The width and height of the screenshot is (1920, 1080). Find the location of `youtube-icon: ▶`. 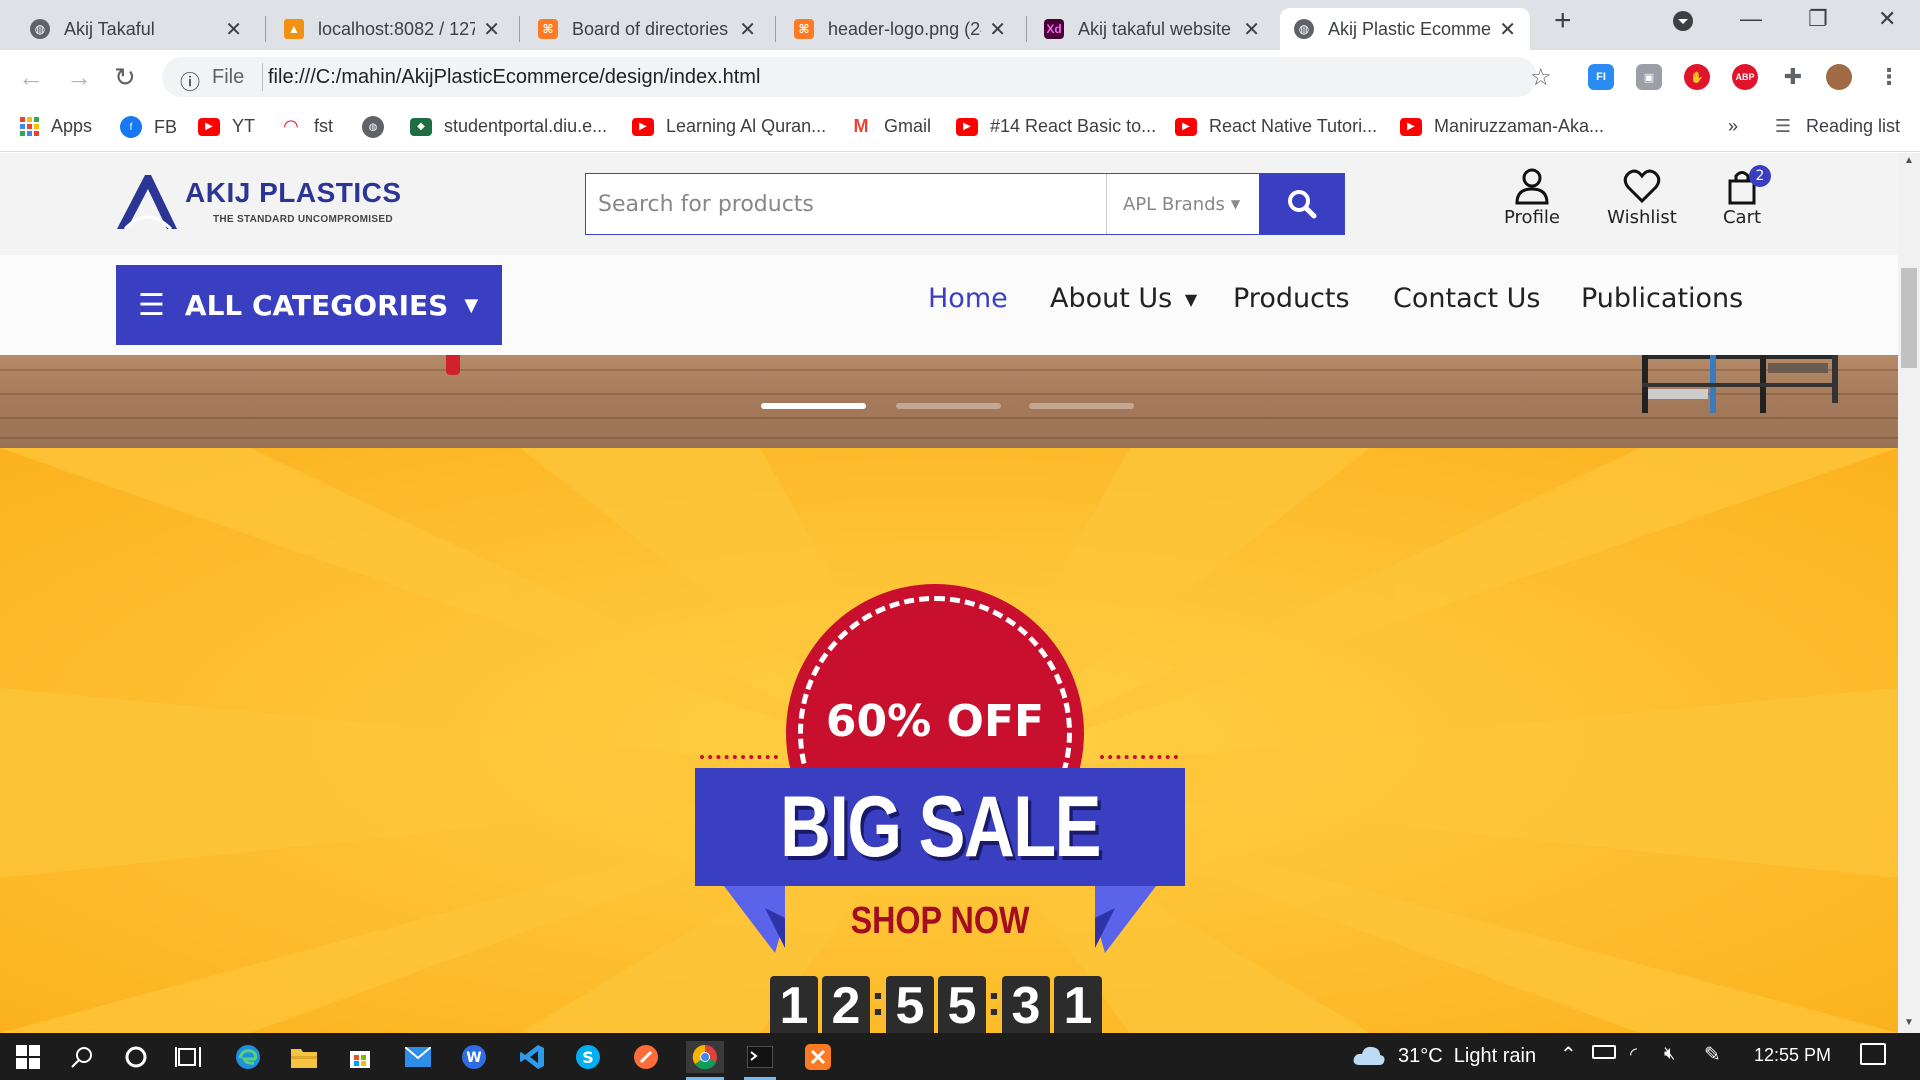

youtube-icon: ▶ is located at coordinates (967, 126).